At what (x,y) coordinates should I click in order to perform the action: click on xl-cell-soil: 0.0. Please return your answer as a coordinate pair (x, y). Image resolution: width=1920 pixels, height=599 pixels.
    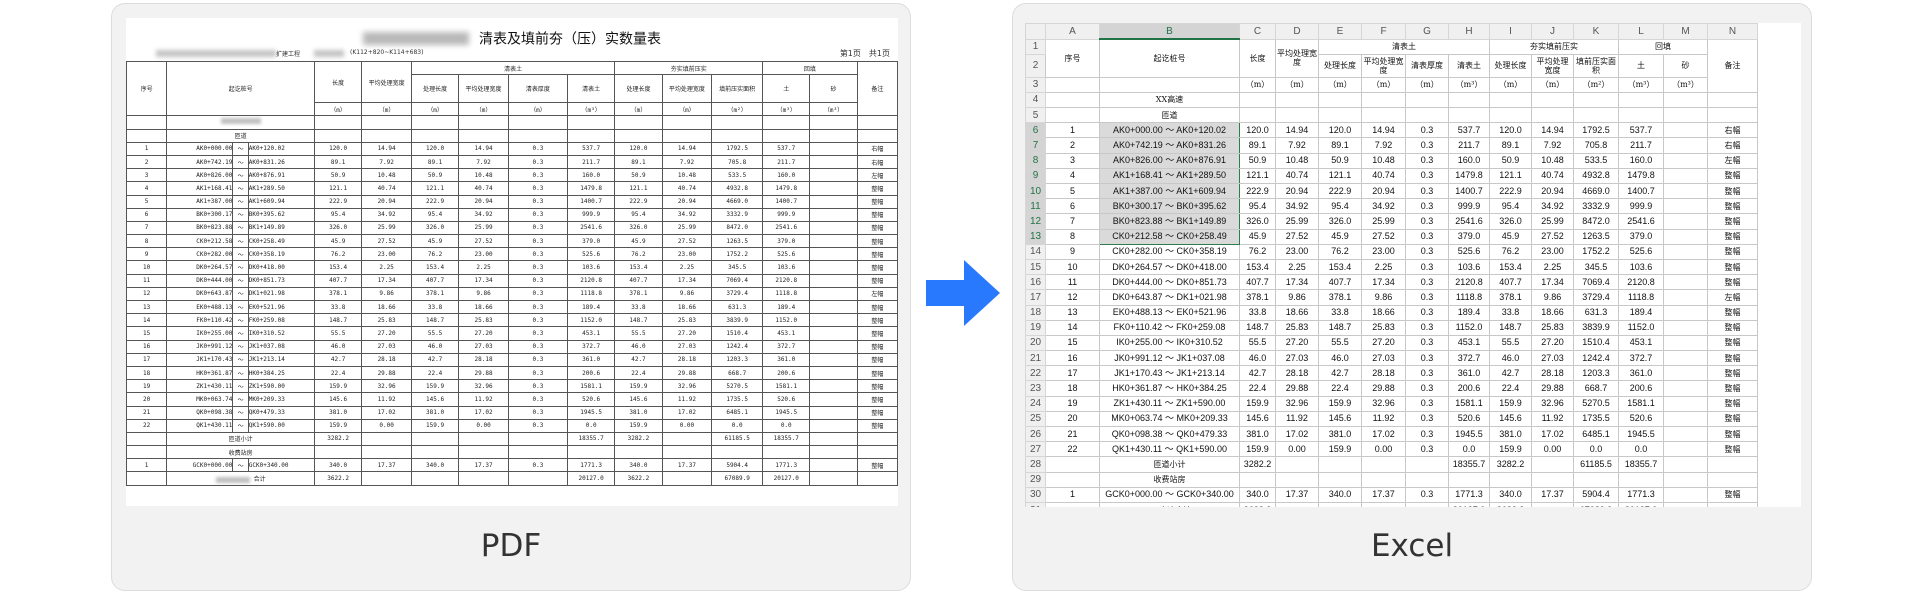
    Looking at the image, I should click on (1469, 449).